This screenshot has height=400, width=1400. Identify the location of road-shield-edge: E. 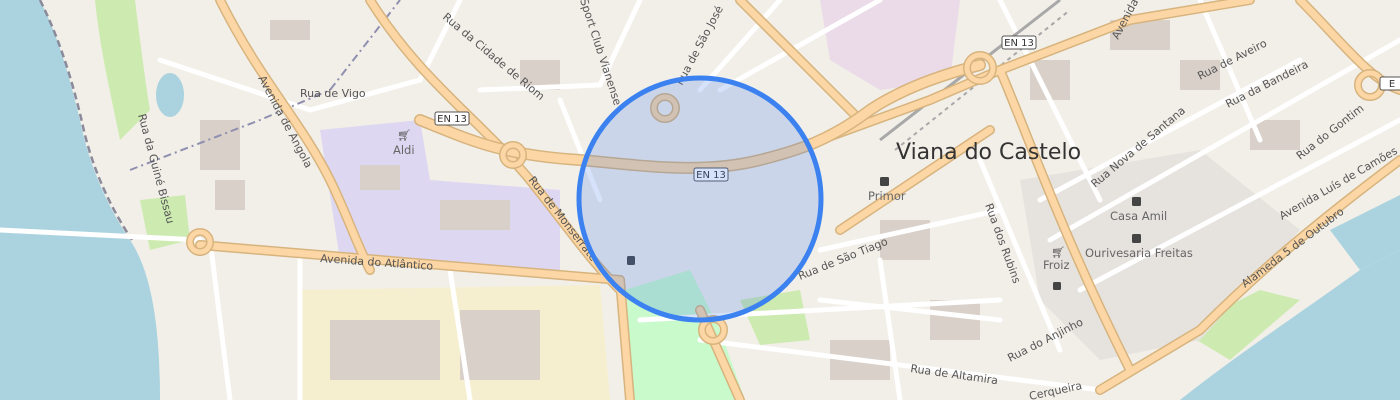
(1389, 83).